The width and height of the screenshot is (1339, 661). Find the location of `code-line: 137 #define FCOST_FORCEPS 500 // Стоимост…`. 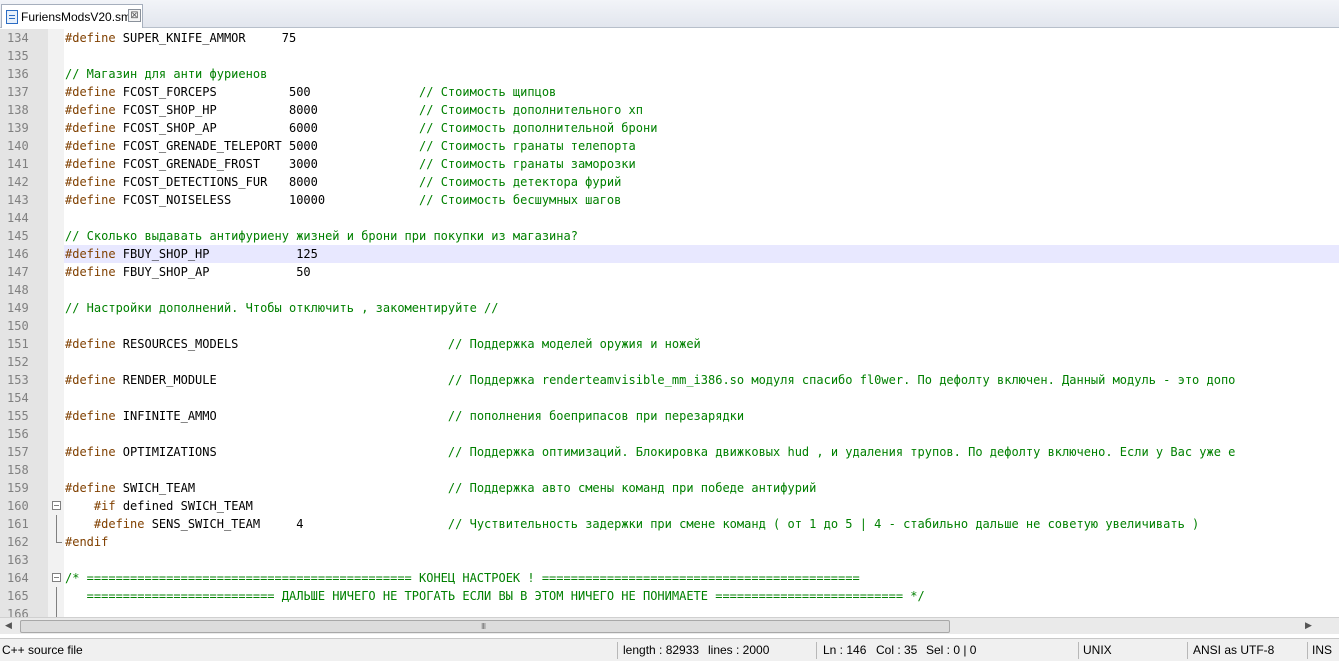

code-line: 137 #define FCOST_FORCEPS 500 // Стоимост… is located at coordinates (669, 92).